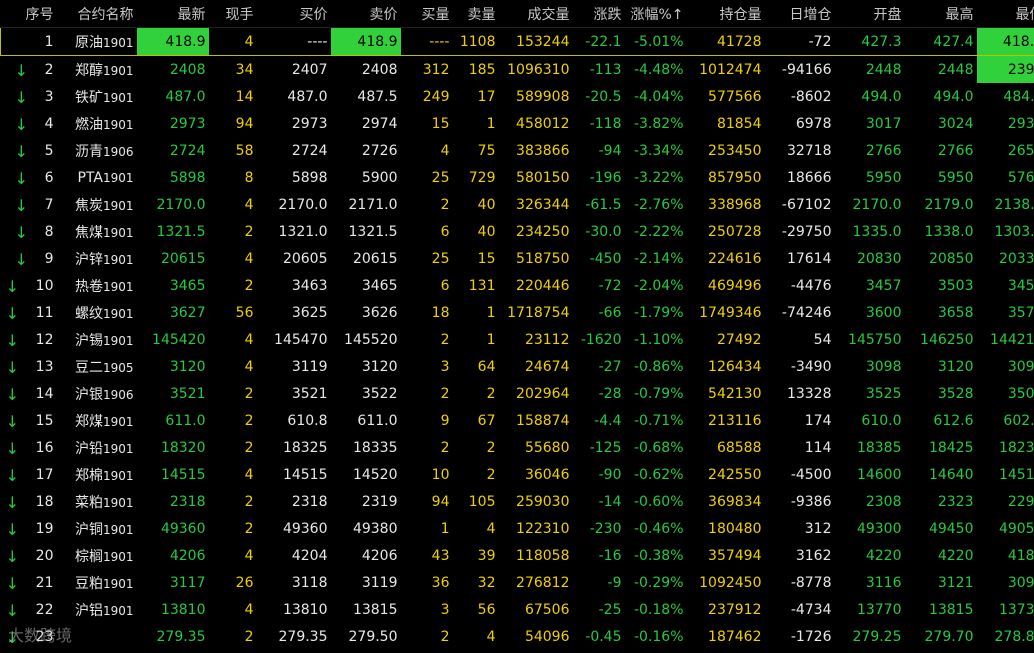 Image resolution: width=1034 pixels, height=653 pixels. I want to click on cell-ask: 2408, so click(379, 69).